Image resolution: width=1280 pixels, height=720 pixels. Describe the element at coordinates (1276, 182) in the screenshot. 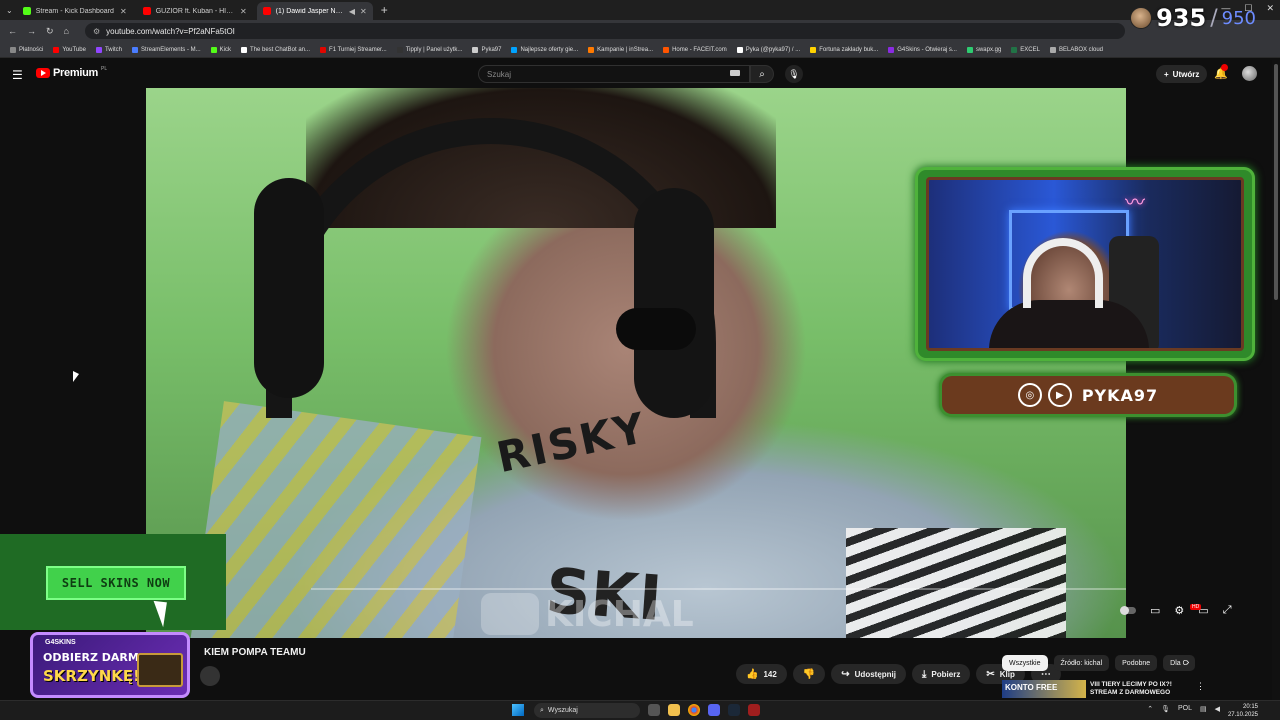

I see `scrollbar-thumb` at that location.